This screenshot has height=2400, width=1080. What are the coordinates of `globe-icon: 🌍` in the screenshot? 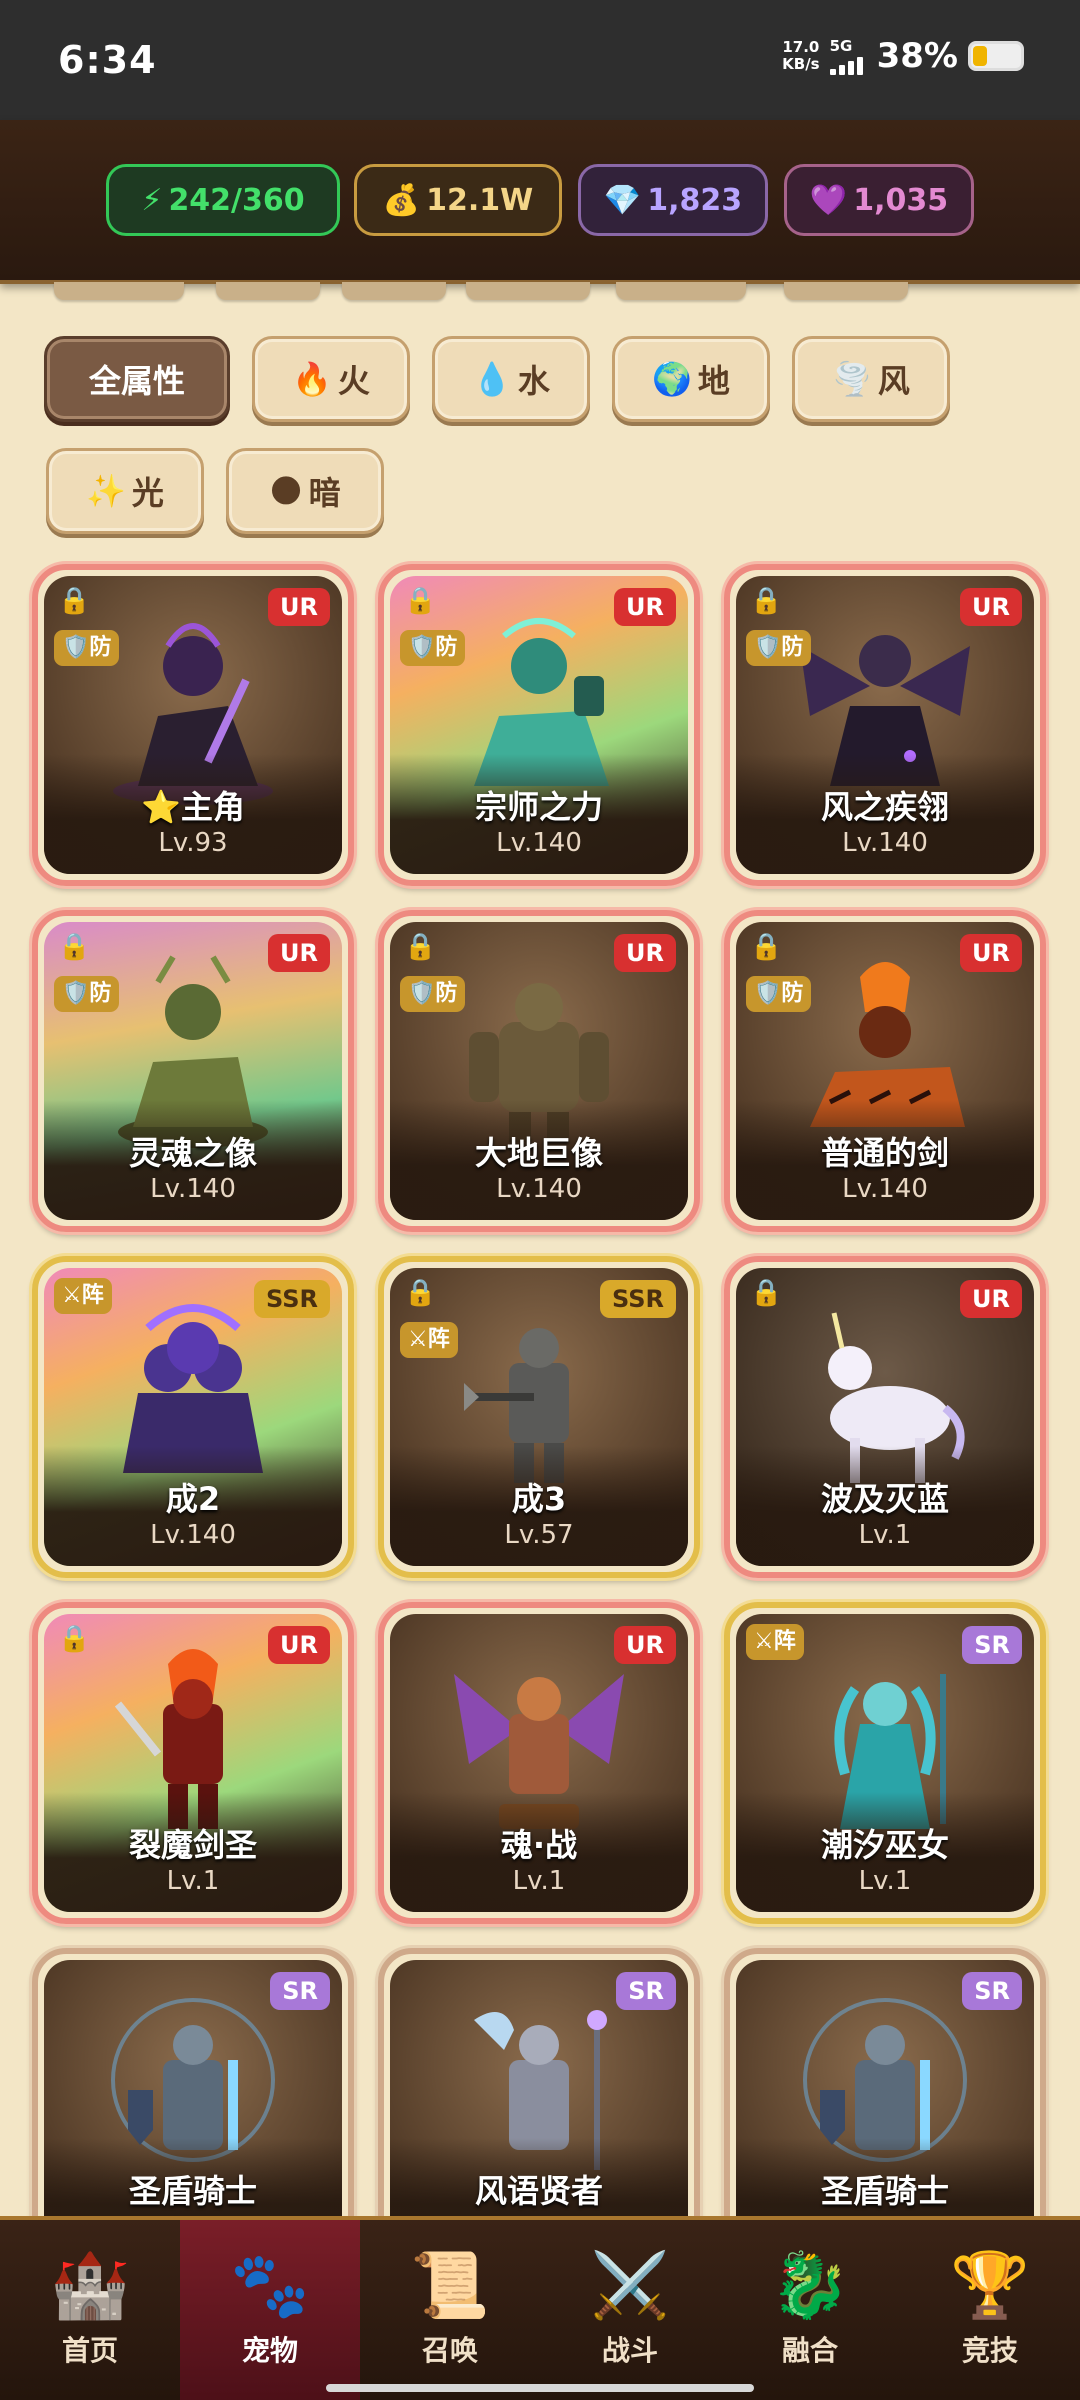 It's located at (672, 379).